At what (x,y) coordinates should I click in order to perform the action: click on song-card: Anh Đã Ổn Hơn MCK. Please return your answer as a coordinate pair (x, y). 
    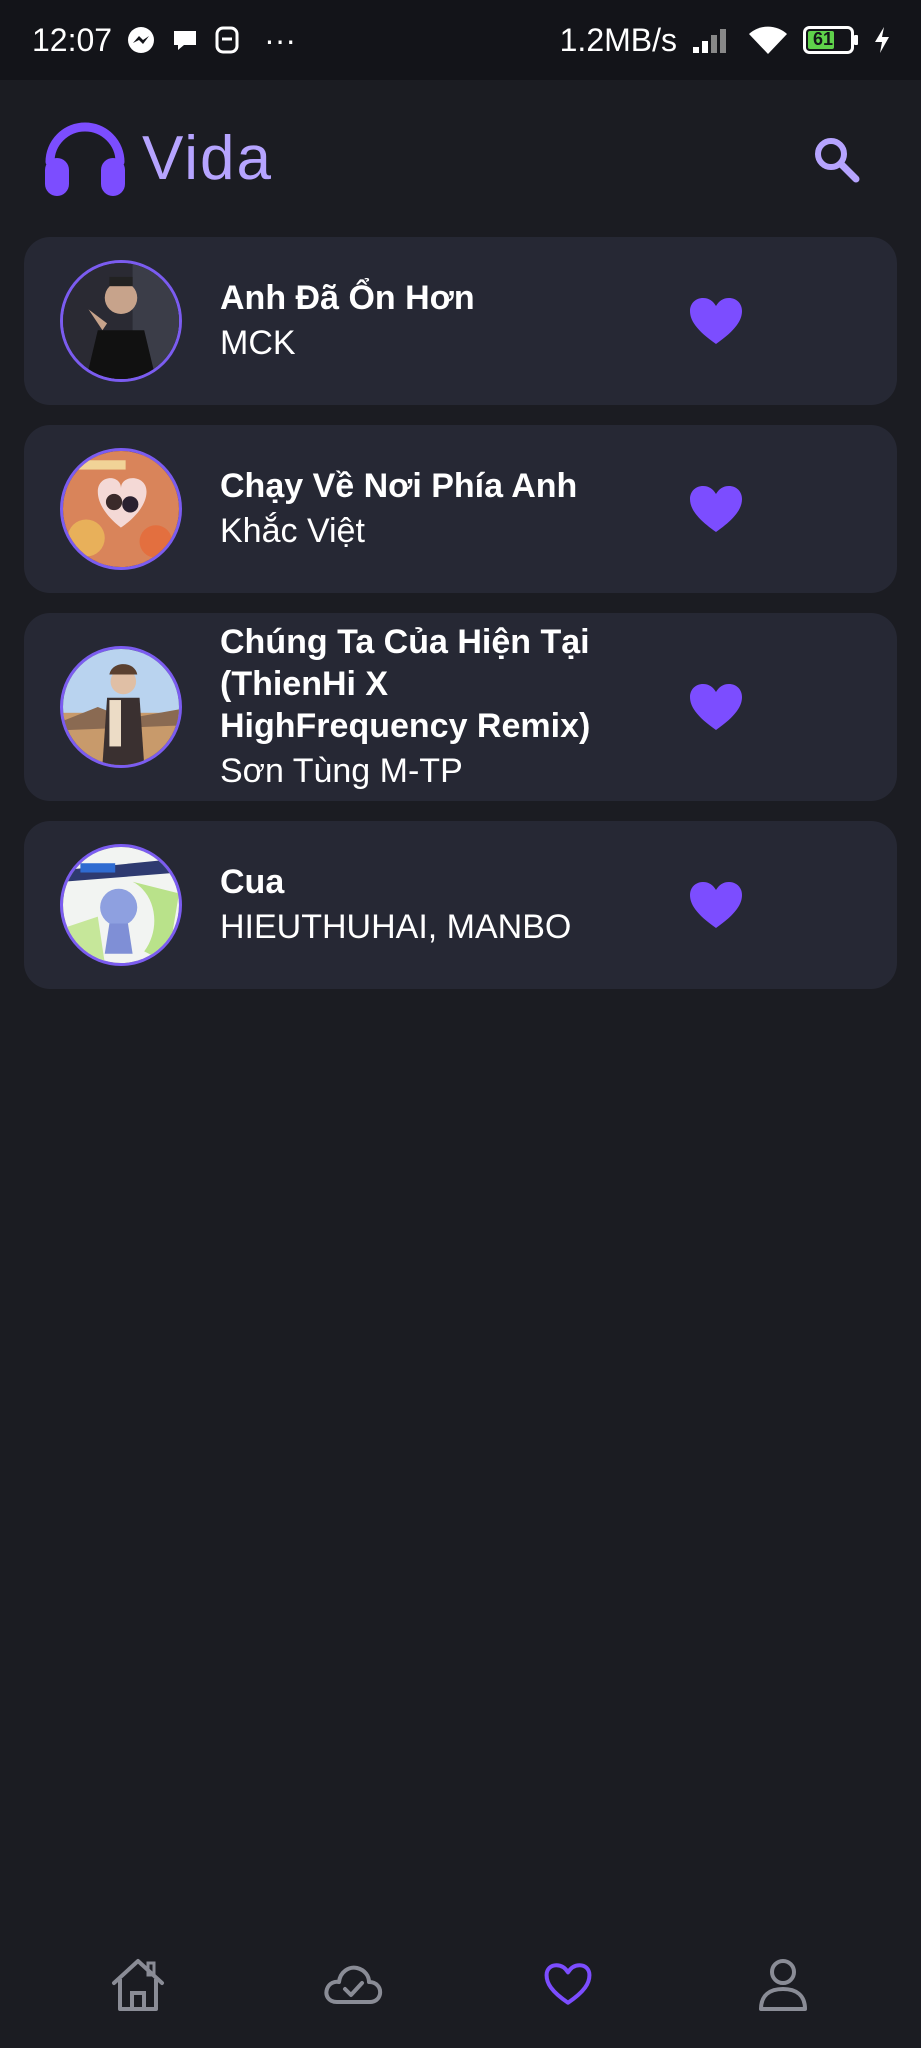
    Looking at the image, I should click on (460, 321).